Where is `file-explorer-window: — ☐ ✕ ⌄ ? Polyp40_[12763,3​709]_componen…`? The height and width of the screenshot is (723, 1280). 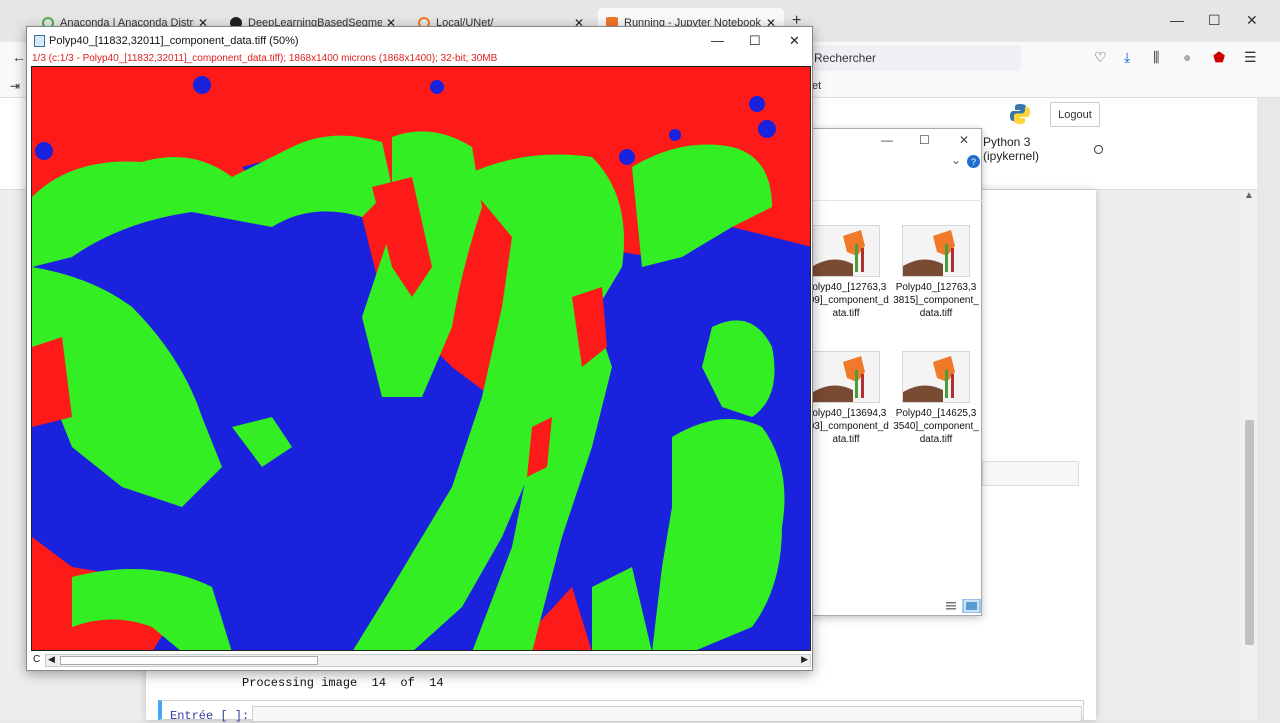 file-explorer-window: — ☐ ✕ ⌄ ? Polyp40_[12763,3​709]_componen… is located at coordinates (893, 372).